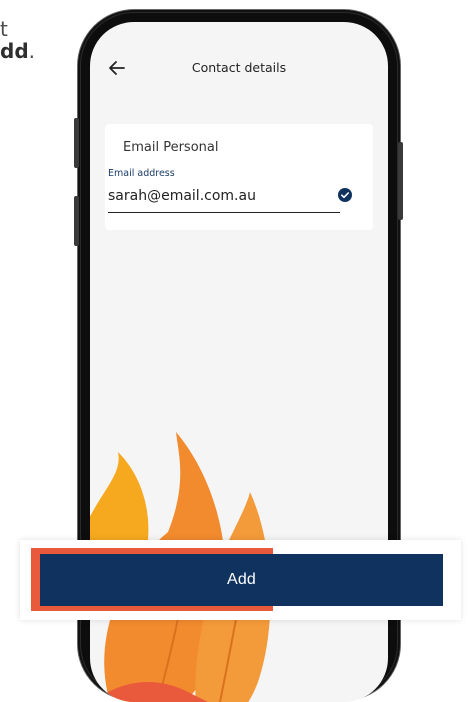  I want to click on instruction-line-2: dd., so click(17, 51).